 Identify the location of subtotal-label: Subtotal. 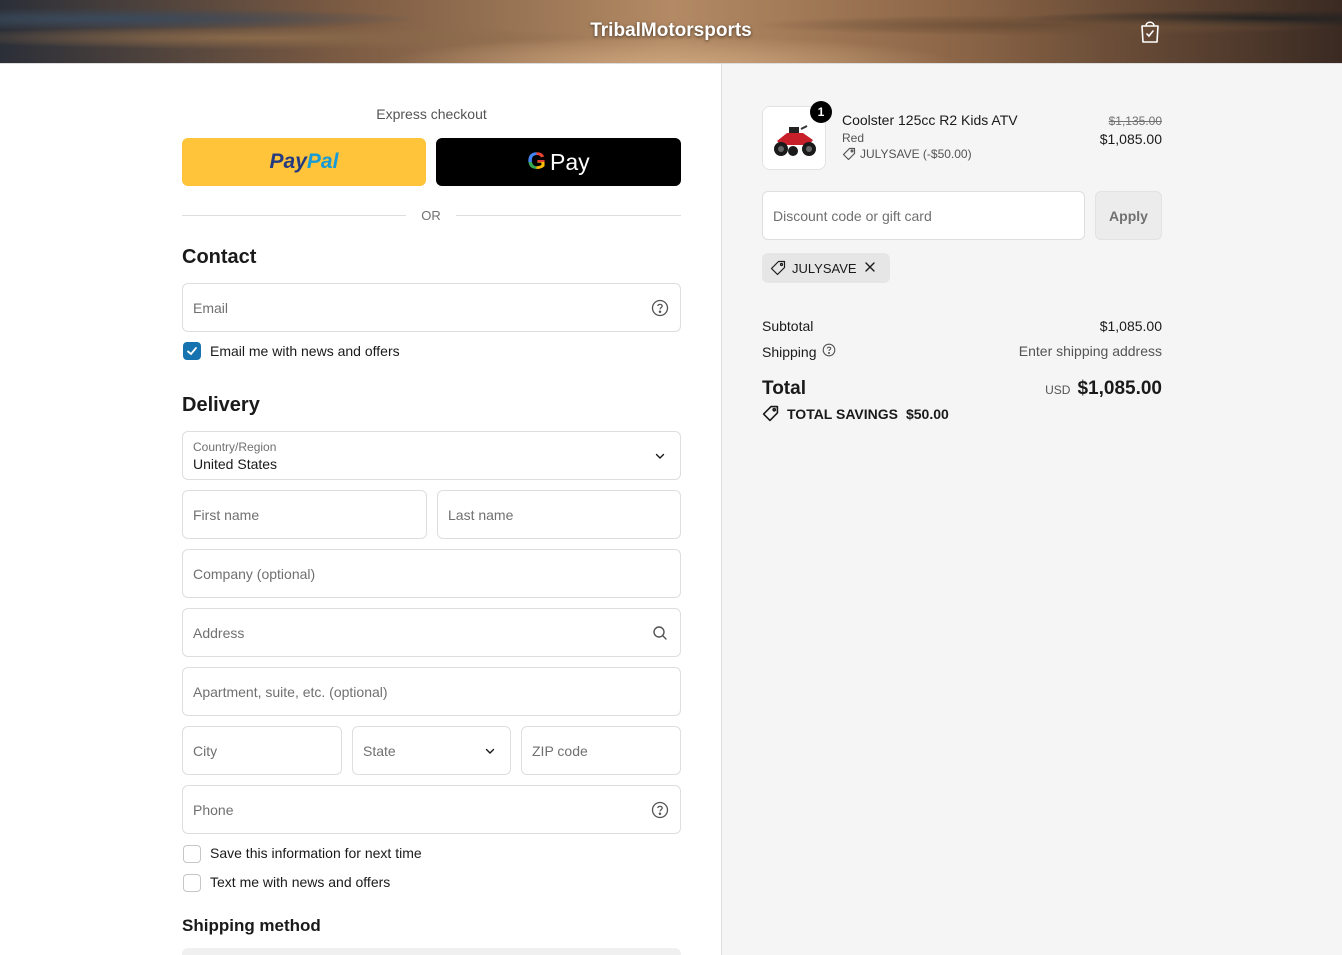
(788, 326).